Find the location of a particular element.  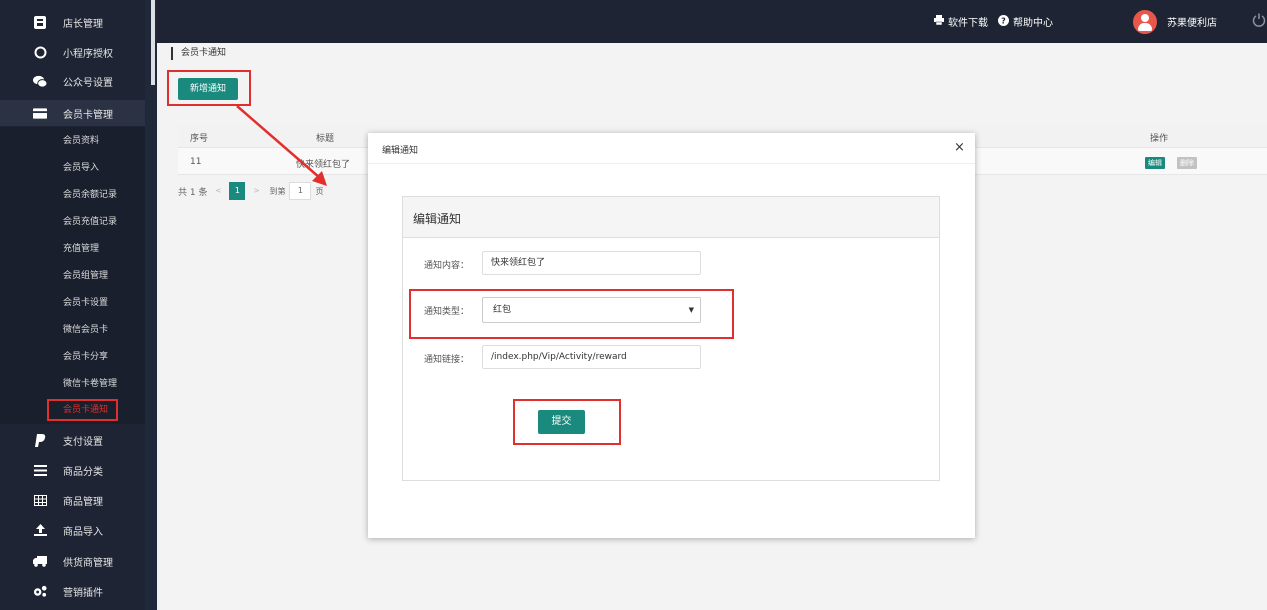

content-input: 快来领红包了 is located at coordinates (591, 263).